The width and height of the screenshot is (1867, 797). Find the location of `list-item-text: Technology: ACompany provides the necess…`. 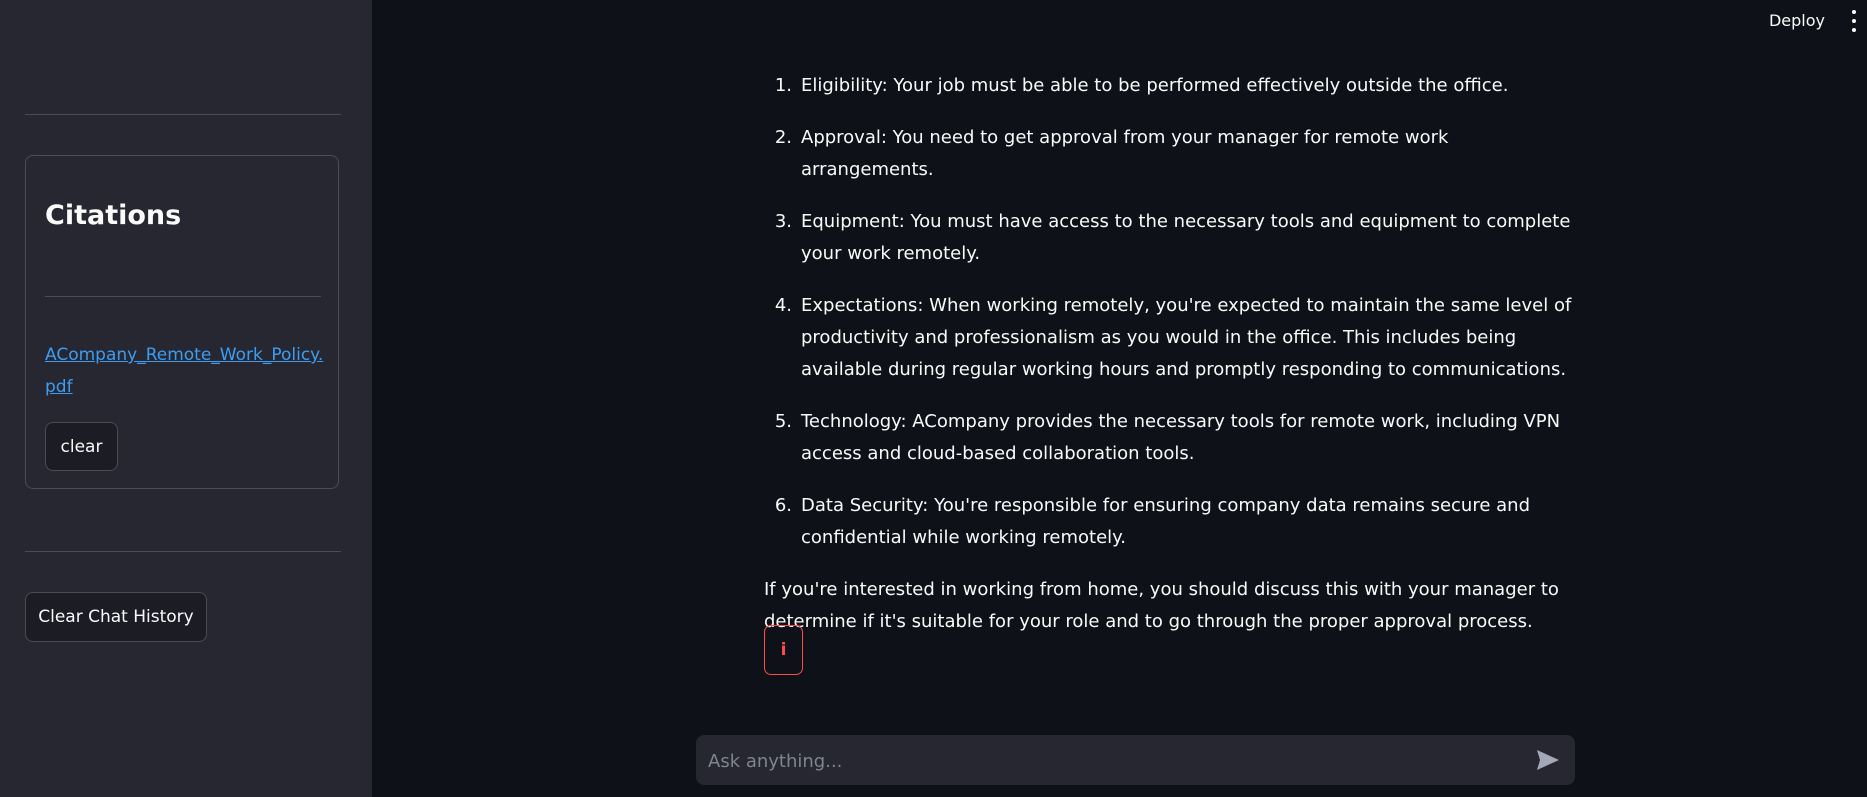

list-item-text: Technology: ACompany provides the necess… is located at coordinates (1181, 437).